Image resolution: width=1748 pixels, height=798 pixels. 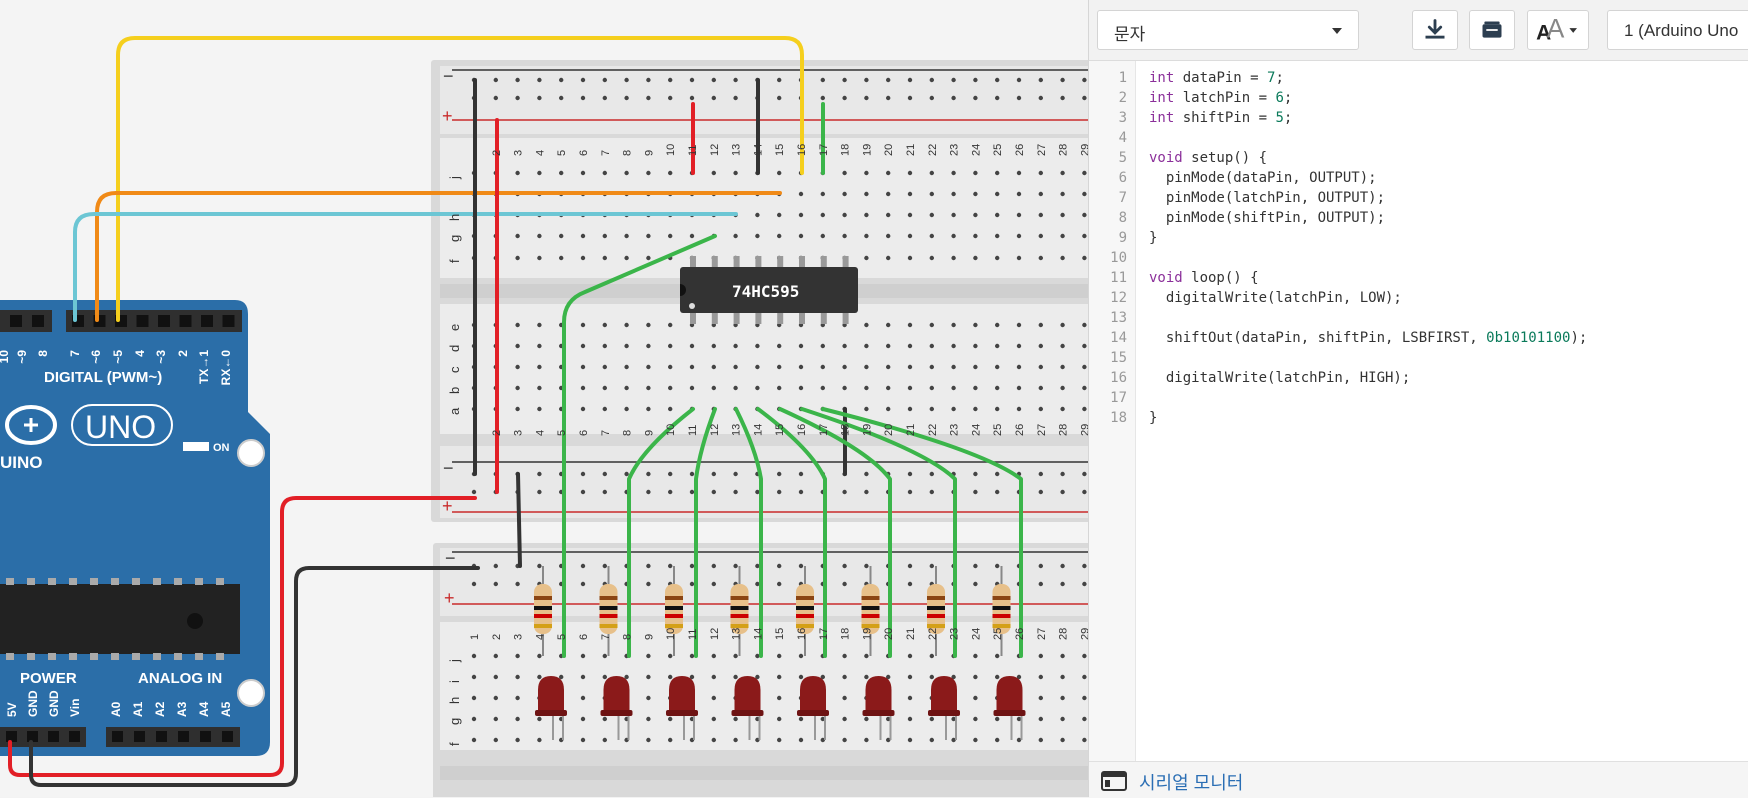 What do you see at coordinates (1216, 78) in the screenshot?
I see `code-line: int dataPin = 7;` at bounding box center [1216, 78].